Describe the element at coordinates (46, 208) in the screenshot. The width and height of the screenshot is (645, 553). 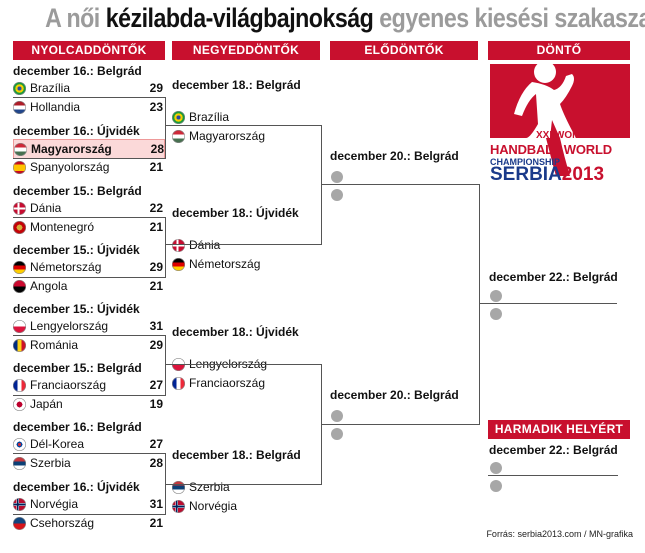
I see `team-name: Dánia` at that location.